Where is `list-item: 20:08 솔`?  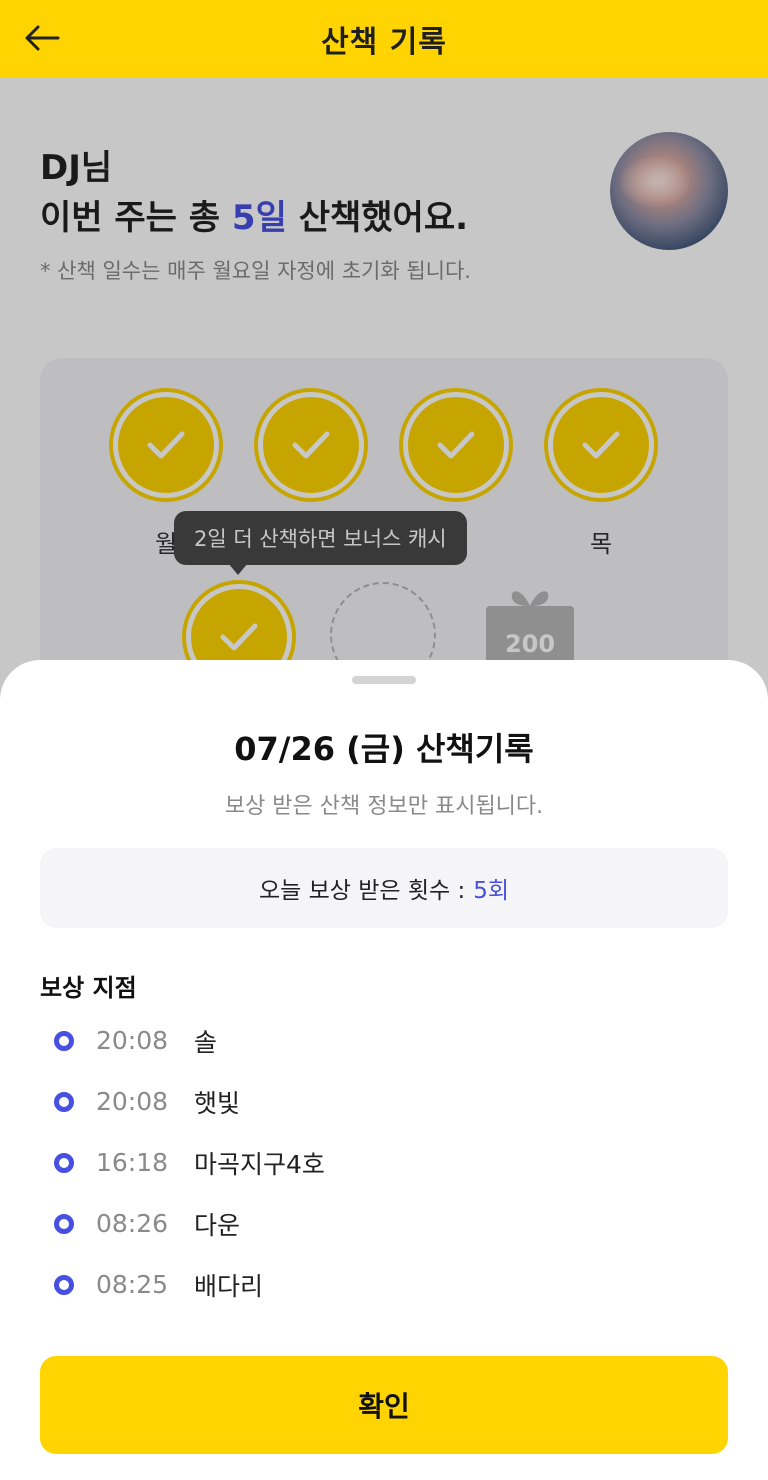
list-item: 20:08 솔 is located at coordinates (384, 1040).